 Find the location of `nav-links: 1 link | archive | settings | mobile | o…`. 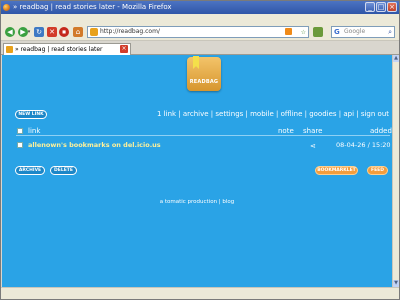

nav-links: 1 link | archive | settings | mobile | o… is located at coordinates (273, 114).